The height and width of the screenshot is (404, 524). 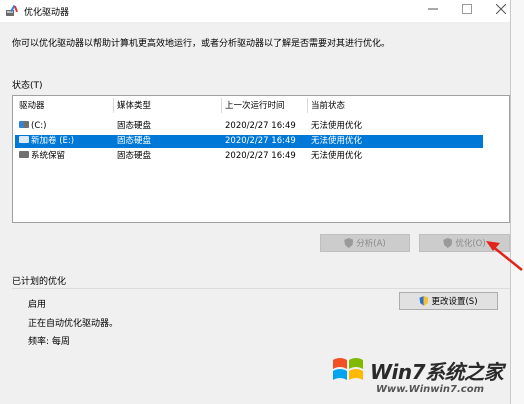 What do you see at coordinates (39, 282) in the screenshot?
I see `scheduled-optimization-label: 已计划的优化` at bounding box center [39, 282].